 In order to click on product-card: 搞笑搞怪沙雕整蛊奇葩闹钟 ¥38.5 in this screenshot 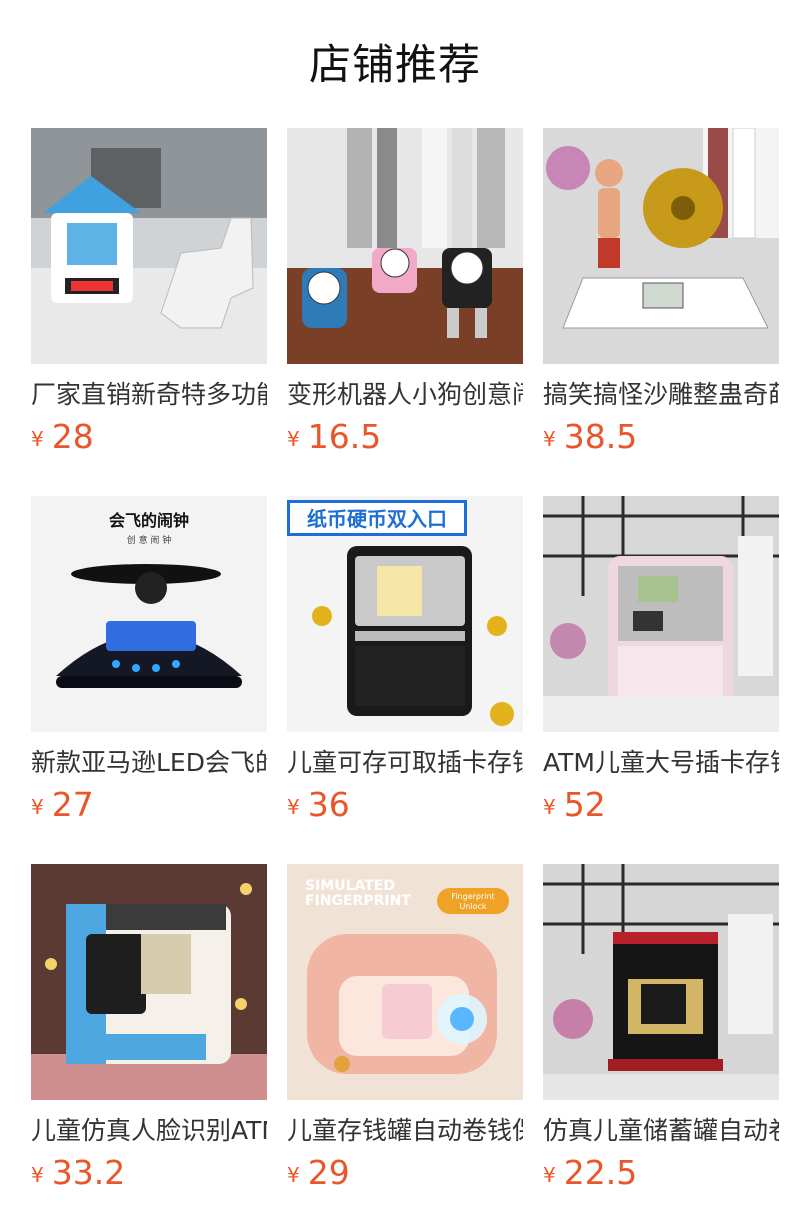, I will do `click(661, 312)`.